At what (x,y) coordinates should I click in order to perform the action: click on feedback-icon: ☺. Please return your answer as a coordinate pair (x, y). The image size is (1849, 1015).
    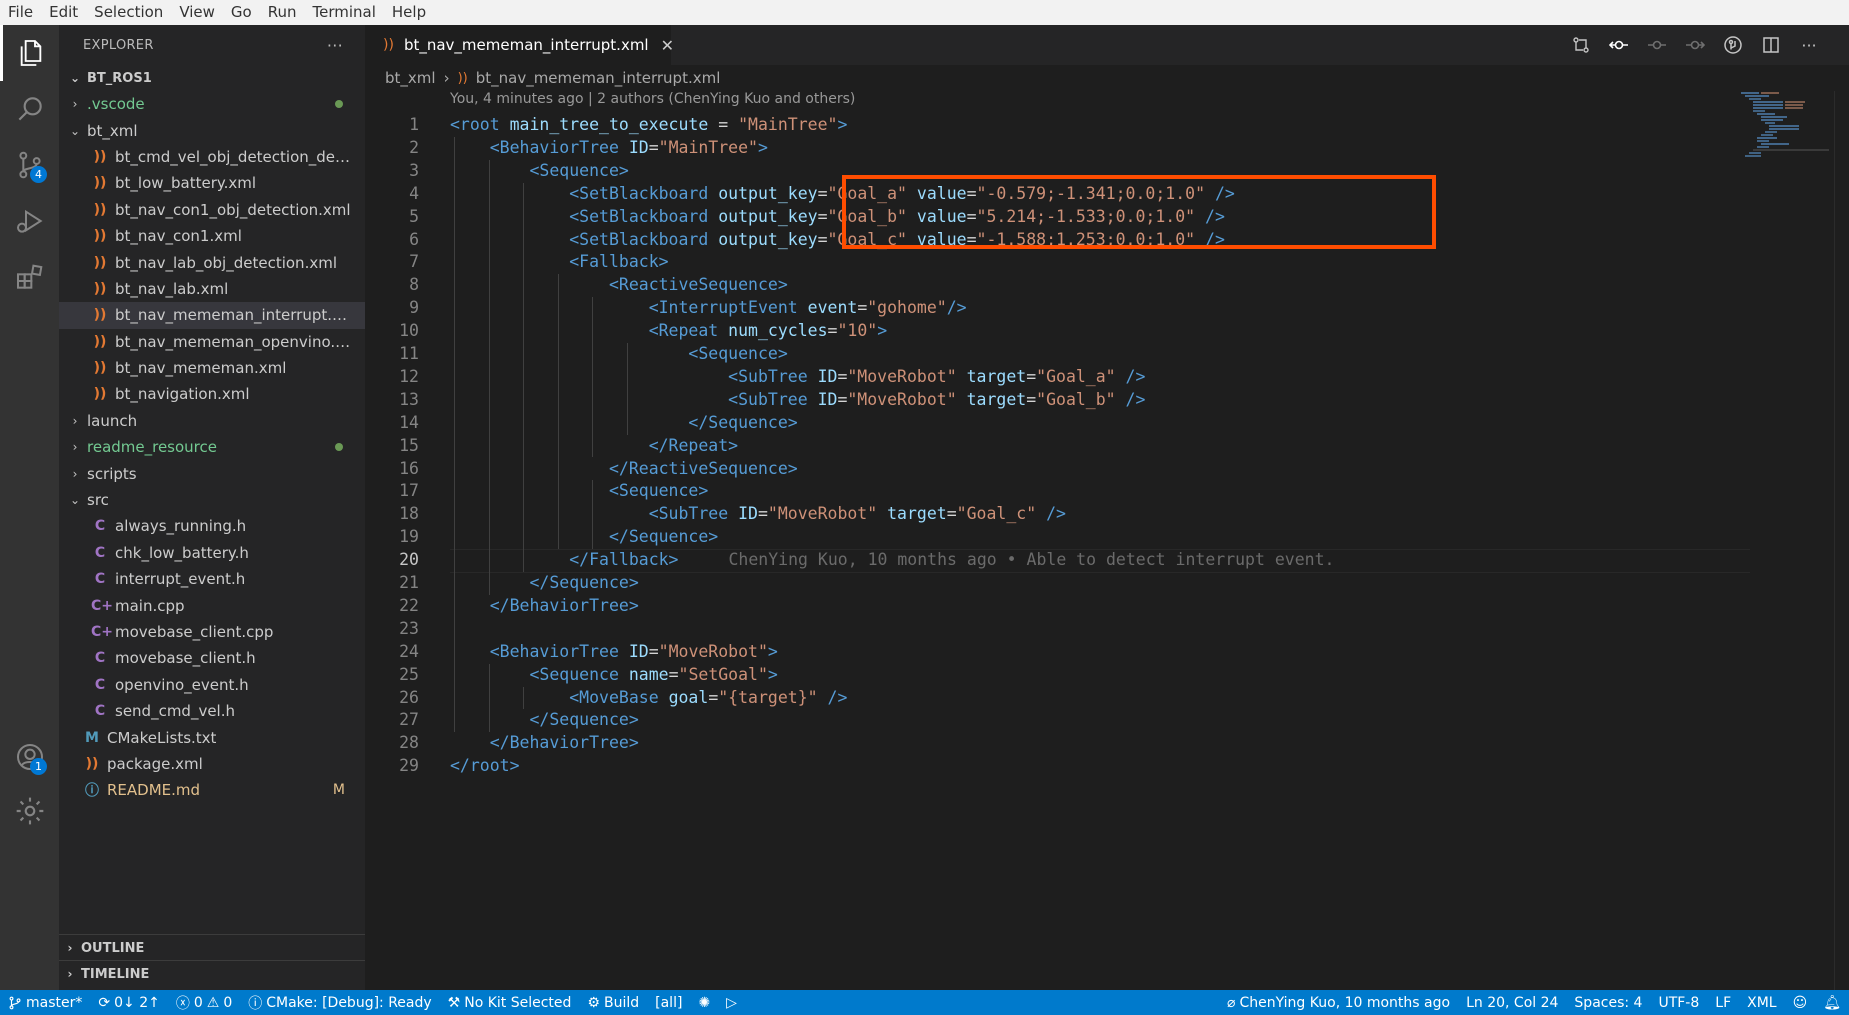
    Looking at the image, I should click on (1800, 1003).